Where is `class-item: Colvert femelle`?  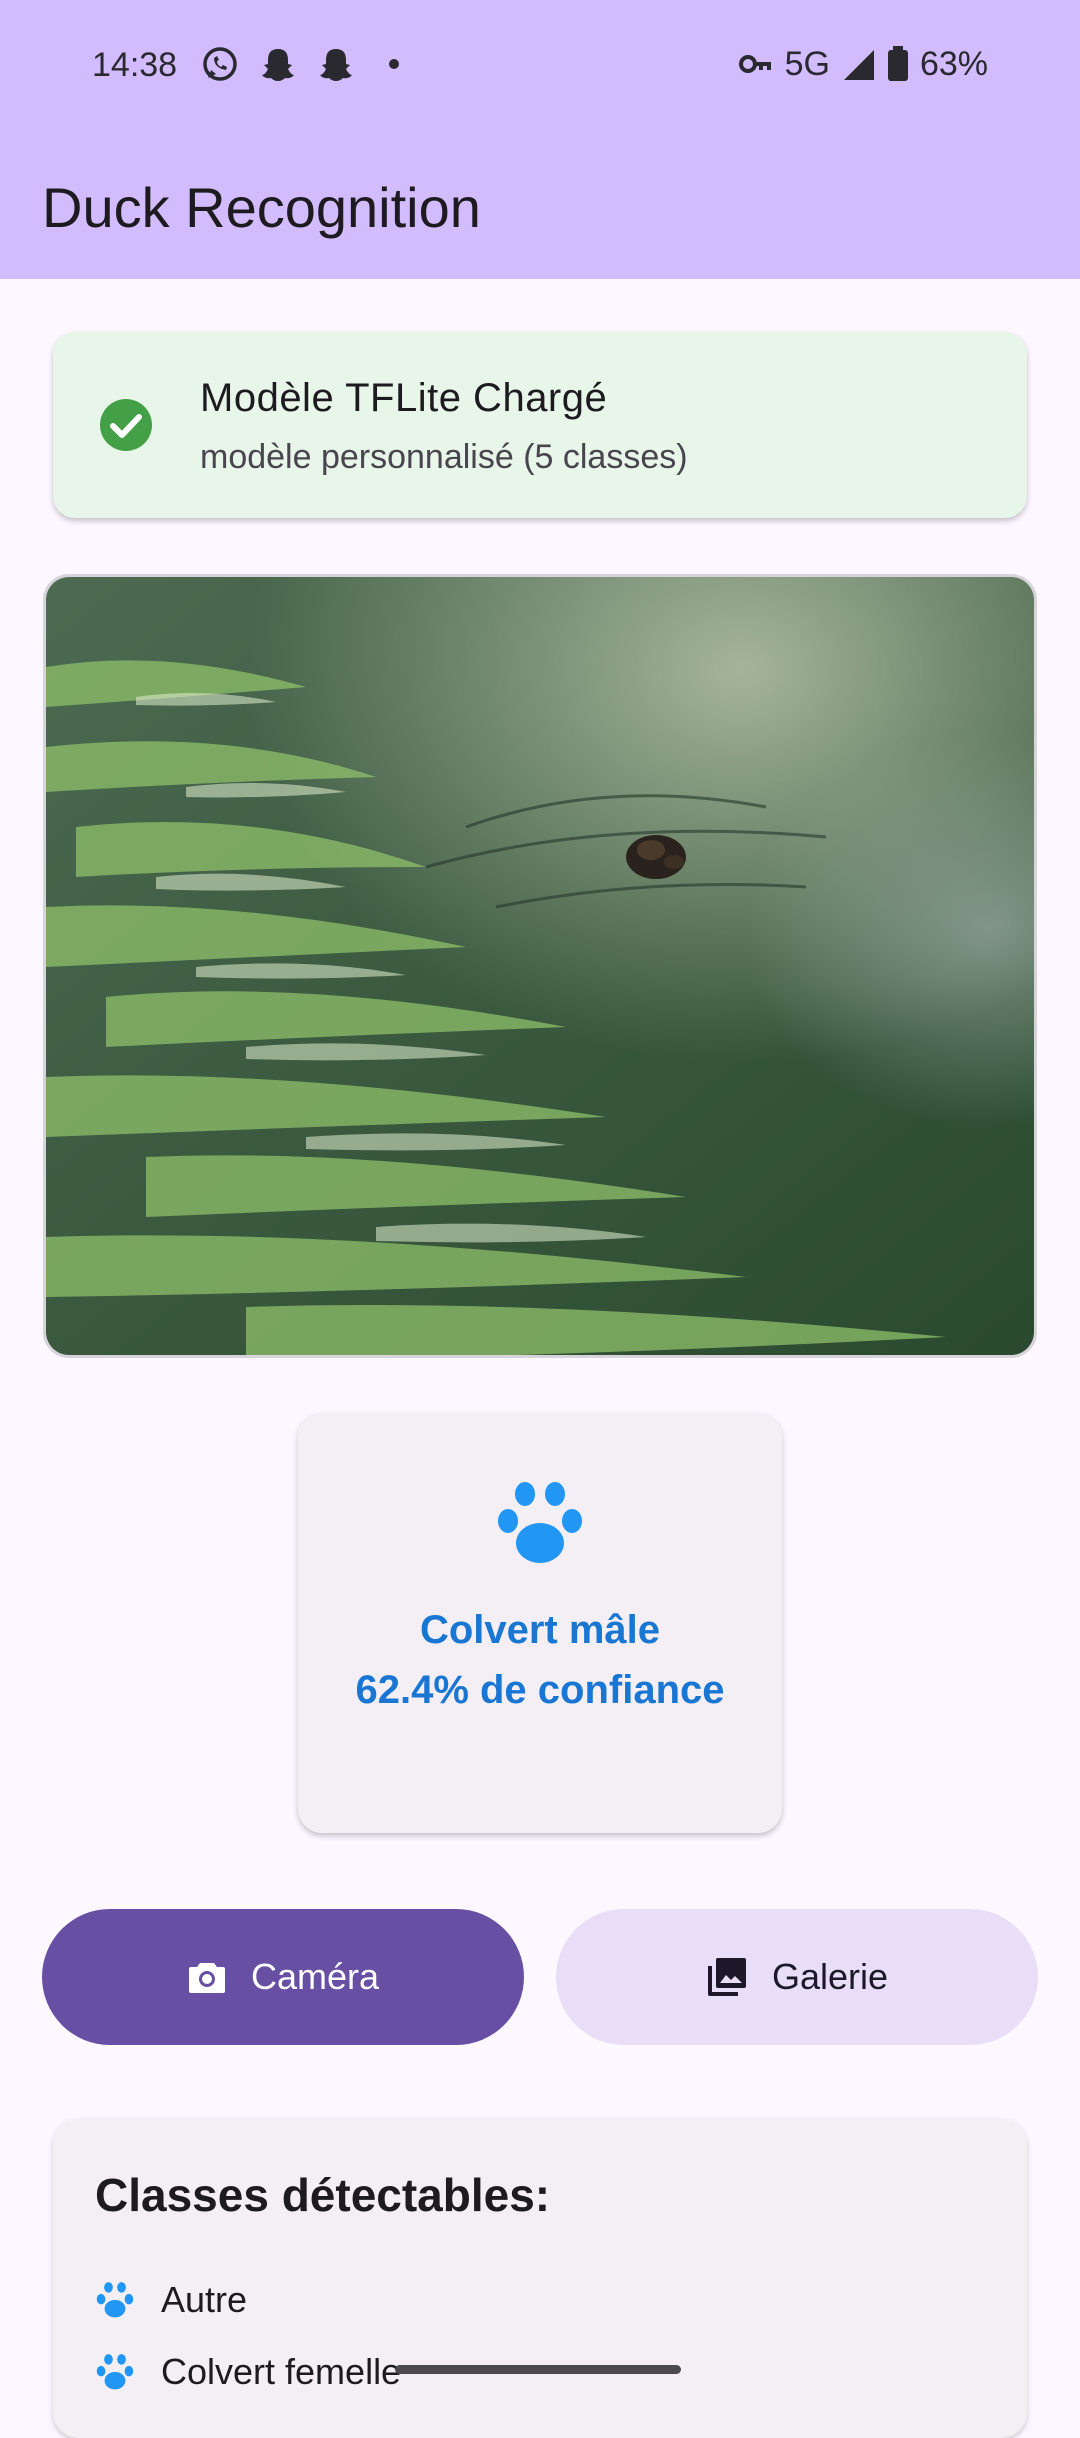 class-item: Colvert femelle is located at coordinates (248, 2372).